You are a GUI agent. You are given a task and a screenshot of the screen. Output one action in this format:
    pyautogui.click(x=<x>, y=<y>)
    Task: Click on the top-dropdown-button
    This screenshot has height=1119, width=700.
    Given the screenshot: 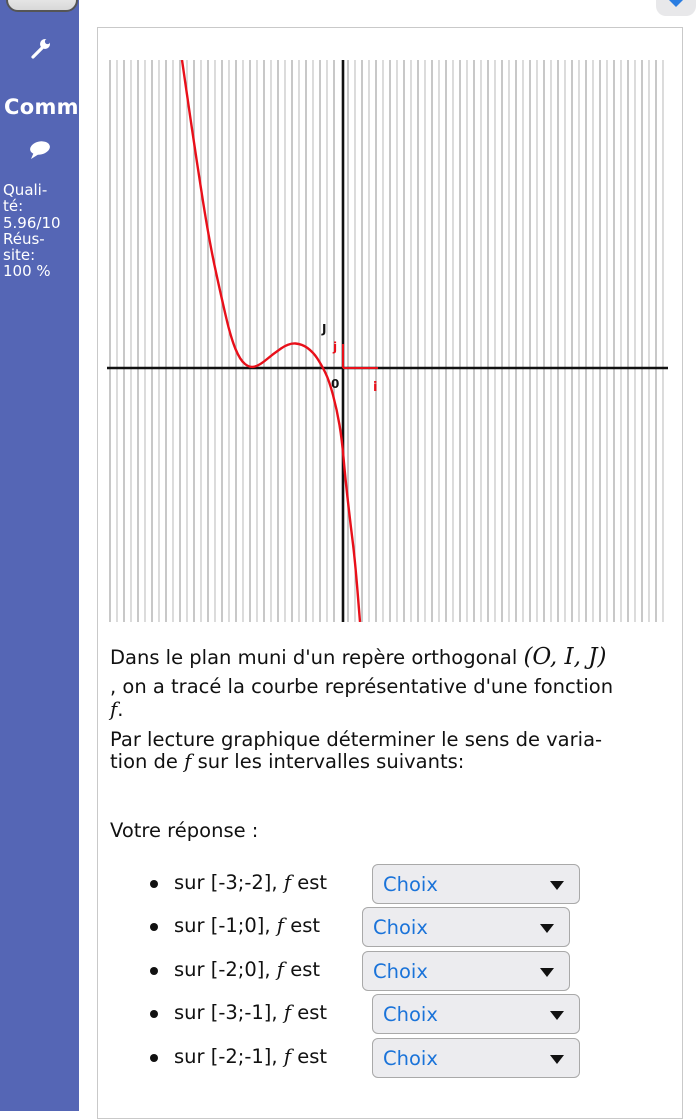 What is the action you would take?
    pyautogui.click(x=676, y=8)
    